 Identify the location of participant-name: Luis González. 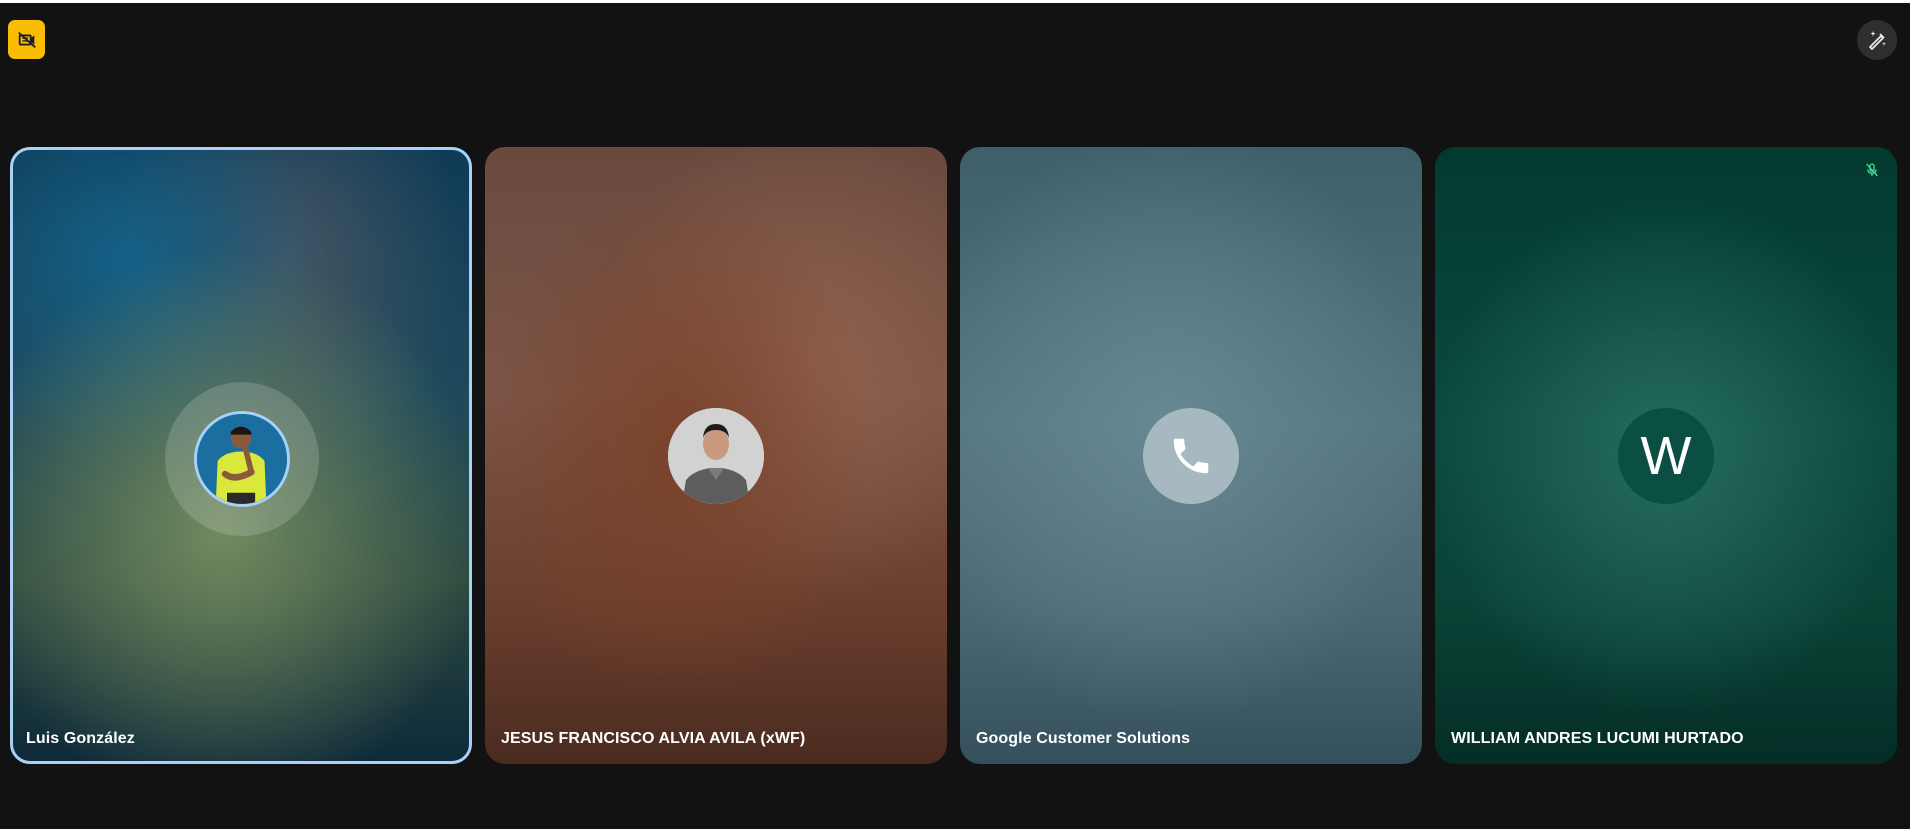
(80, 738).